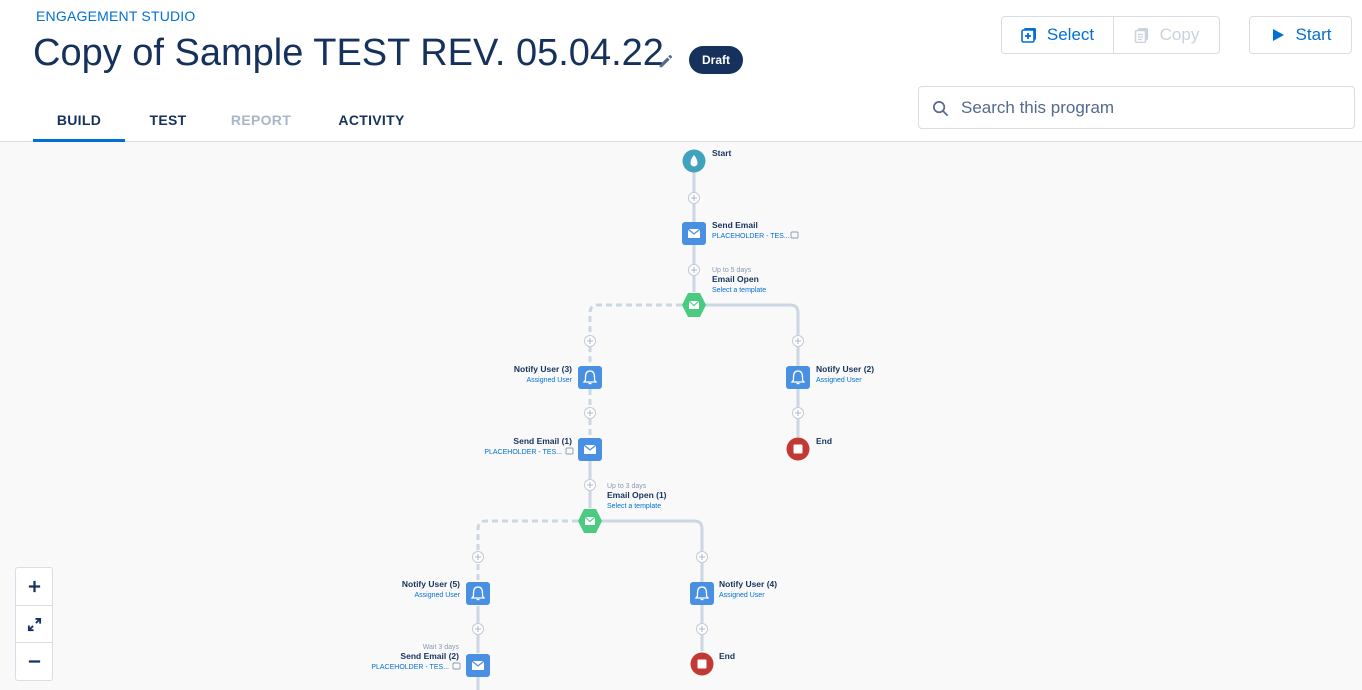 Image resolution: width=1362 pixels, height=690 pixels. I want to click on email-open-title: Email Open, so click(735, 279).